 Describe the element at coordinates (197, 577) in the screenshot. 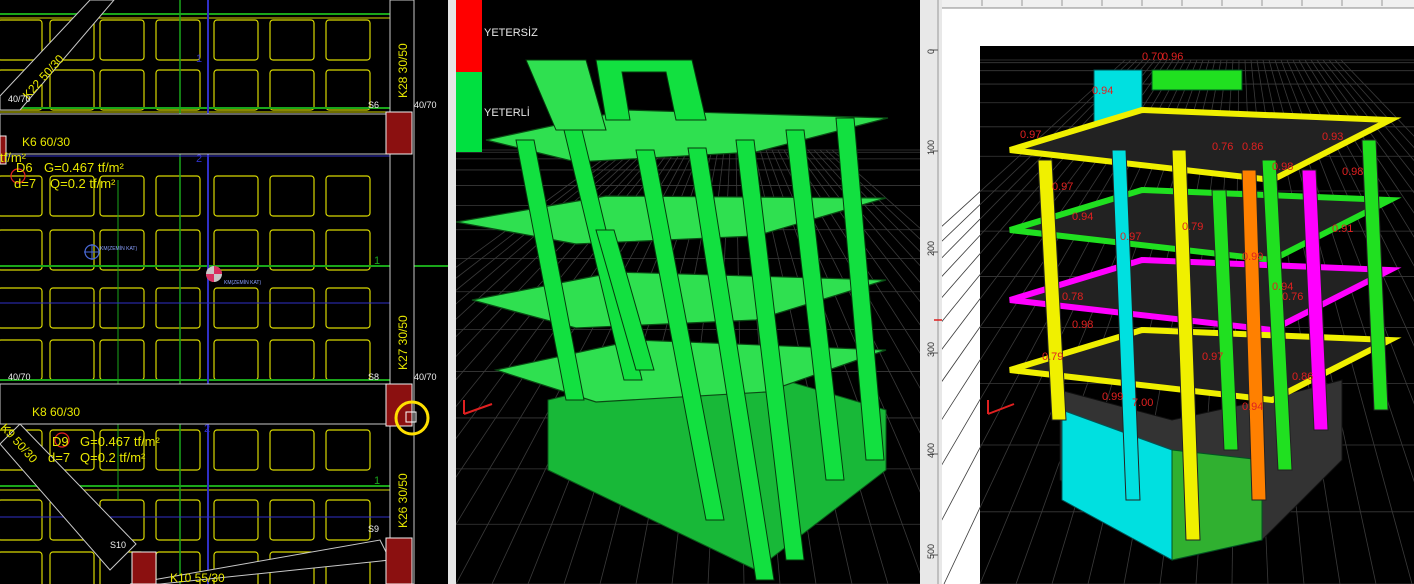

I see `beam-label-k10: K10 55/30` at that location.